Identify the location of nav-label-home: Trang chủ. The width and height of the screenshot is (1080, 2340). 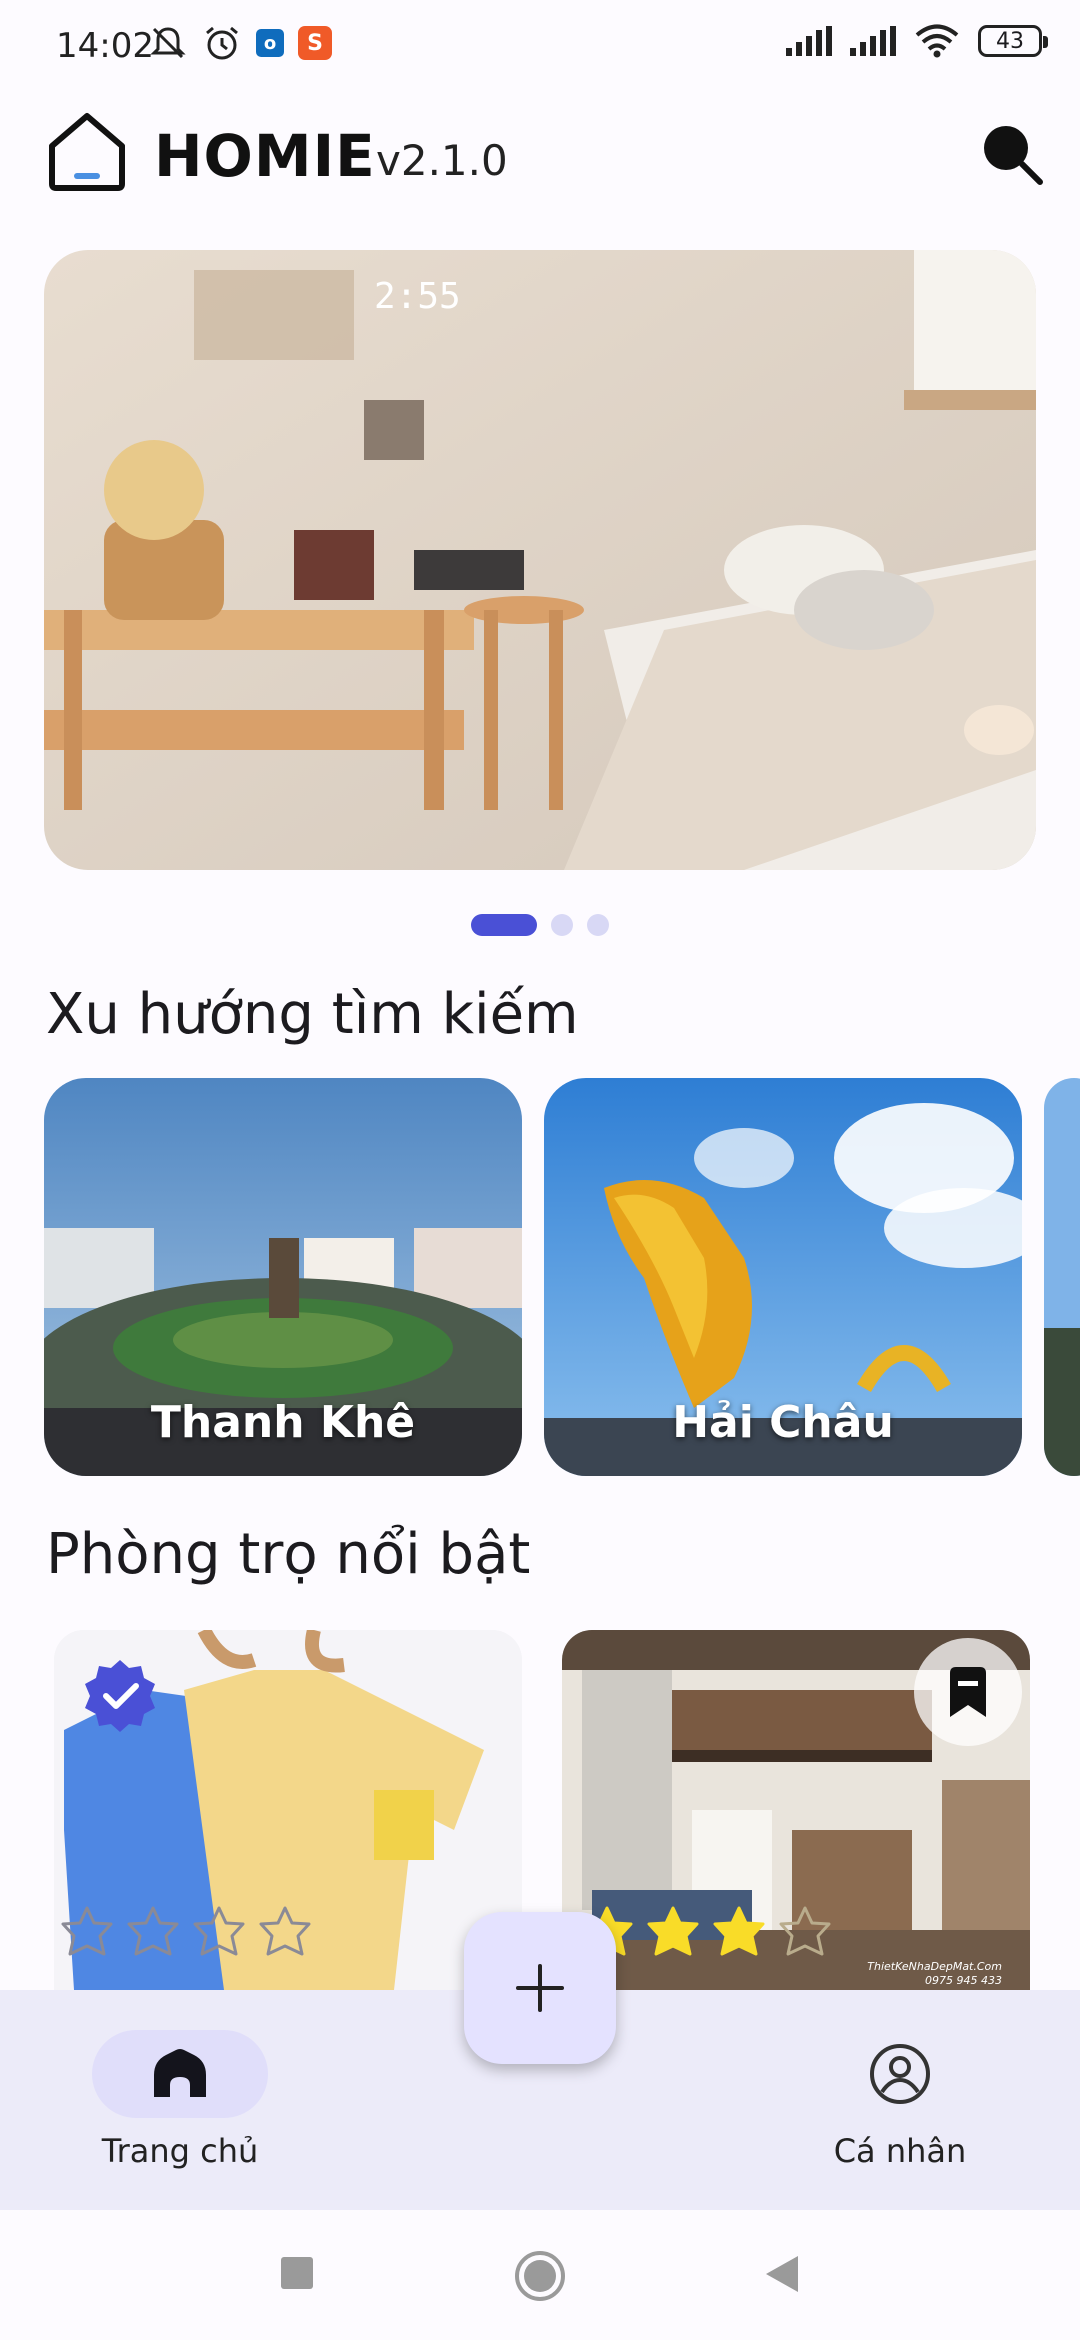
(180, 2151).